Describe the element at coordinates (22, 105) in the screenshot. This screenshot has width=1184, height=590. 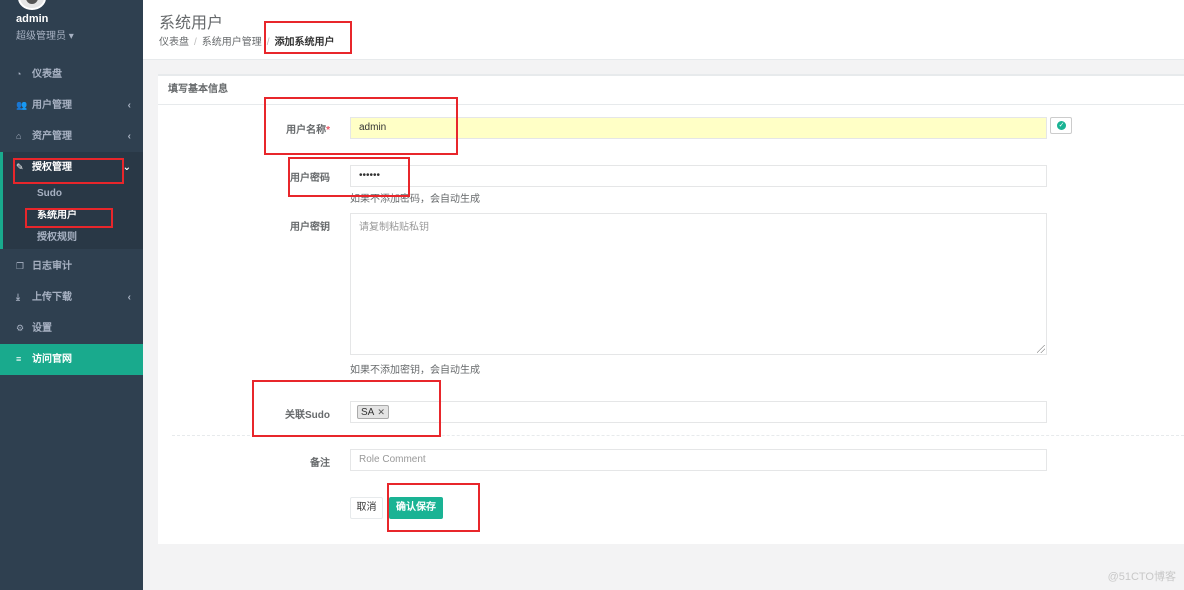
I see `users-icon: 👥` at that location.